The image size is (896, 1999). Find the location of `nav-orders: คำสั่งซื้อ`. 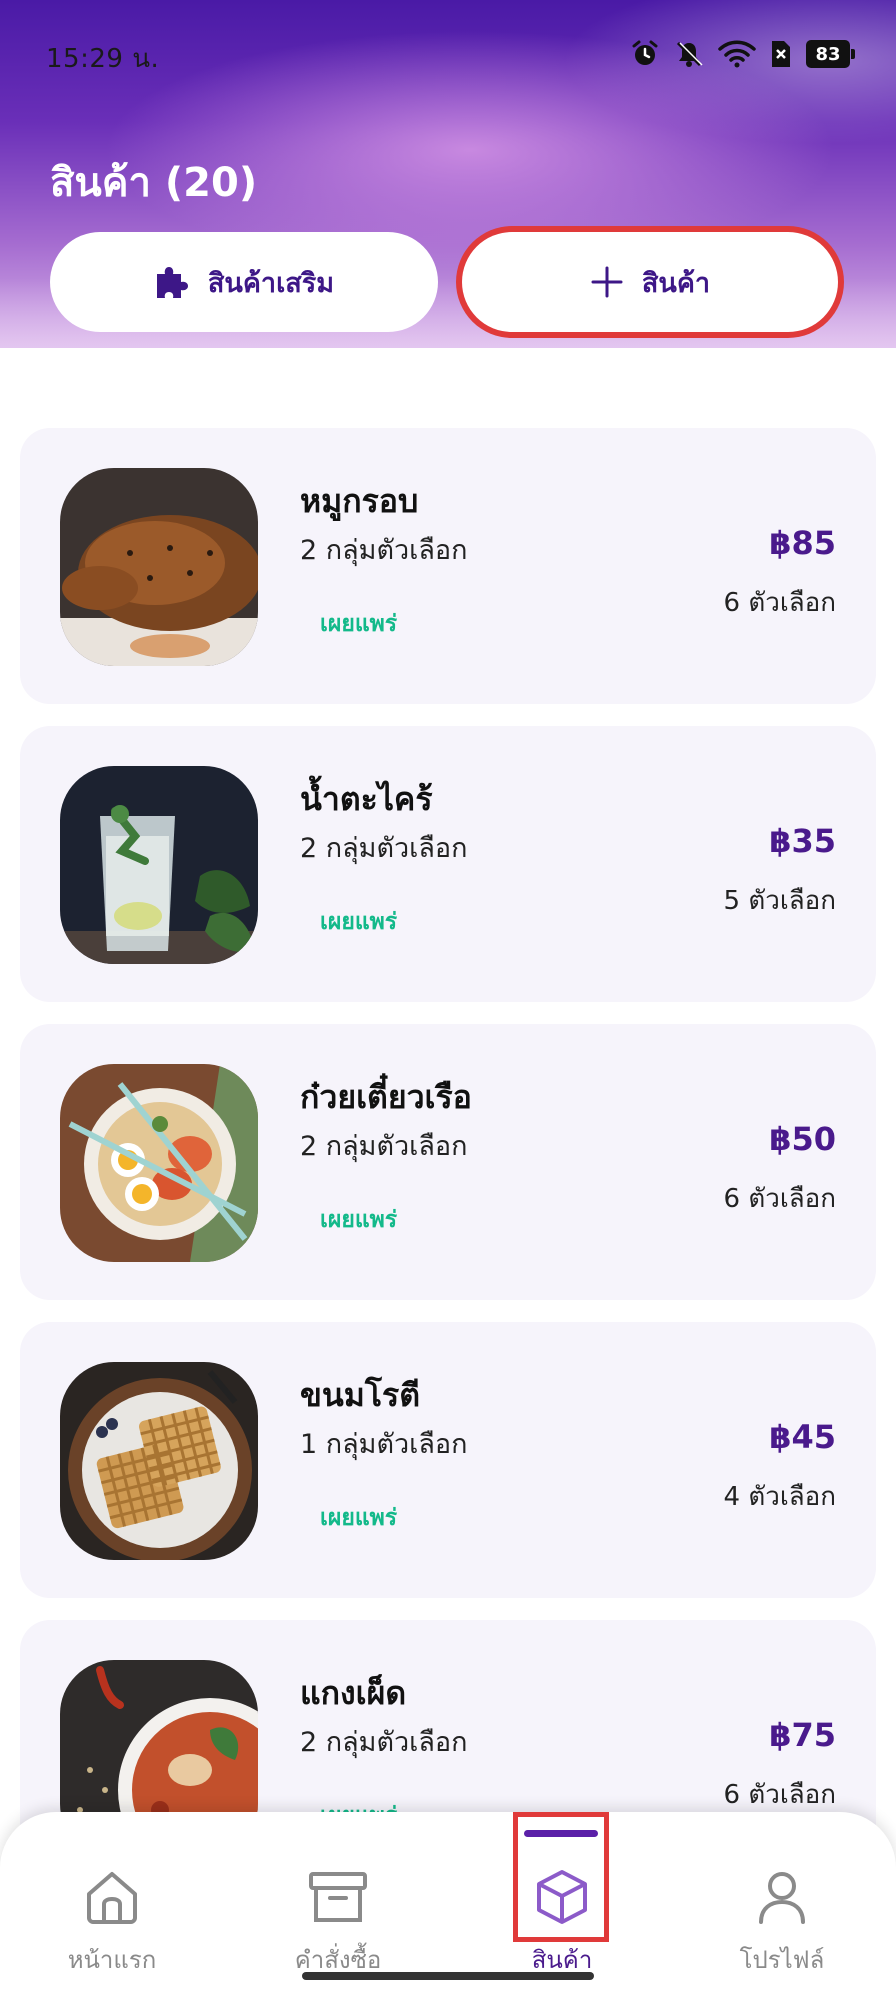

nav-orders: คำสั่งซื้อ is located at coordinates (338, 1915).